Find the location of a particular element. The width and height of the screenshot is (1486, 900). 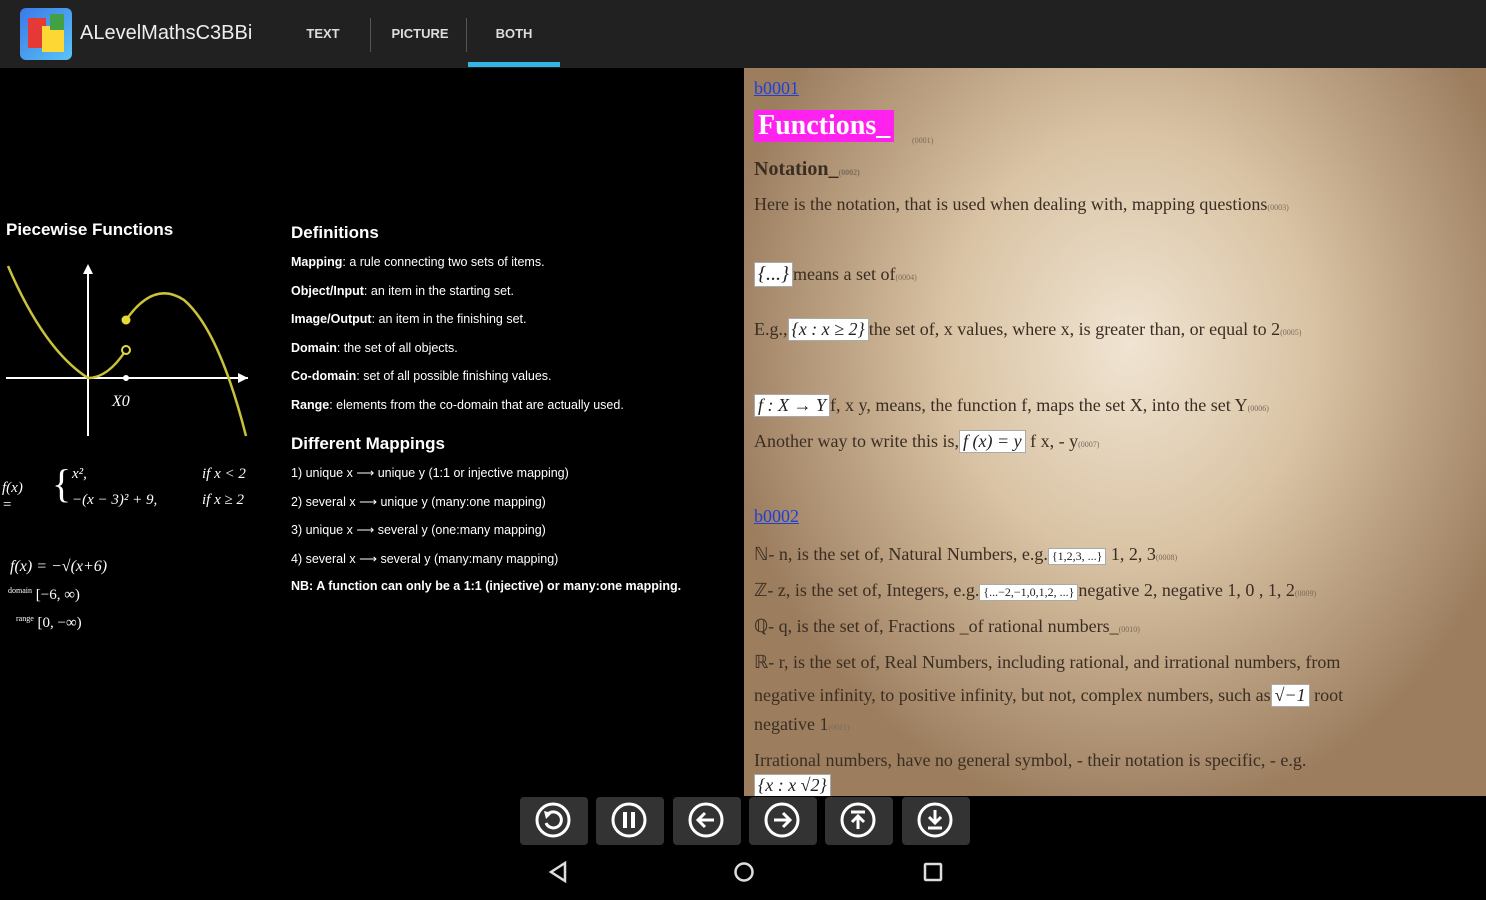

tab-picture: PICTURE is located at coordinates (420, 34).